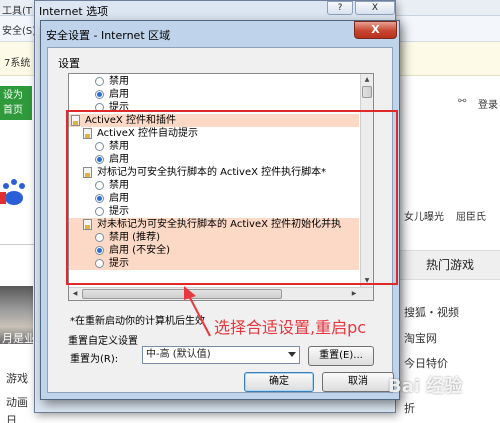  What do you see at coordinates (103, 341) in the screenshot?
I see `reset-group-label: 重置自定义设置` at bounding box center [103, 341].